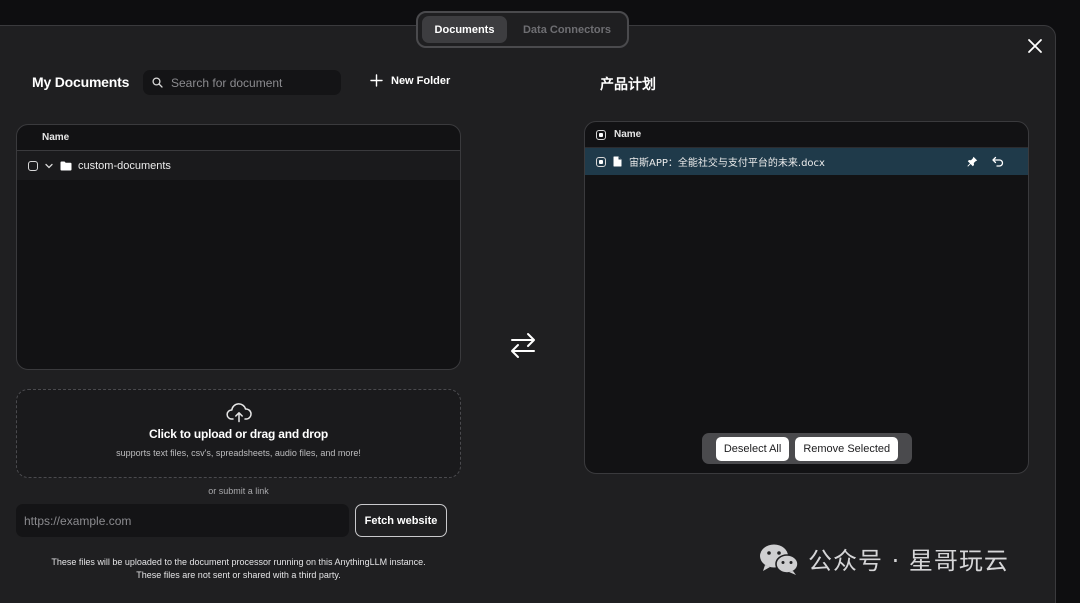 Image resolution: width=1080 pixels, height=603 pixels. I want to click on bulk-action-bar: Deselect All Remove Selected, so click(807, 448).